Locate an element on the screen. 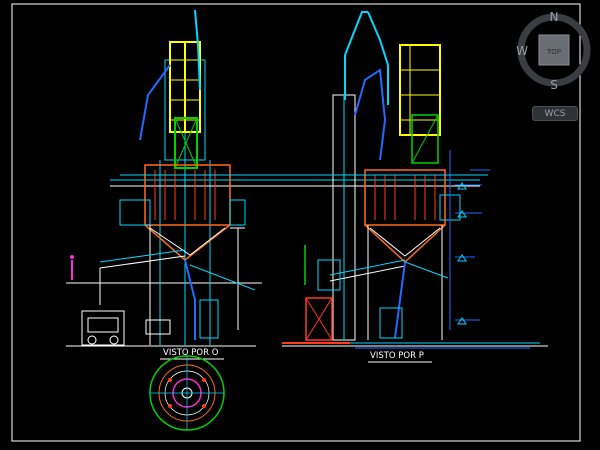  view-p-label: VISTO POR P is located at coordinates (397, 356).